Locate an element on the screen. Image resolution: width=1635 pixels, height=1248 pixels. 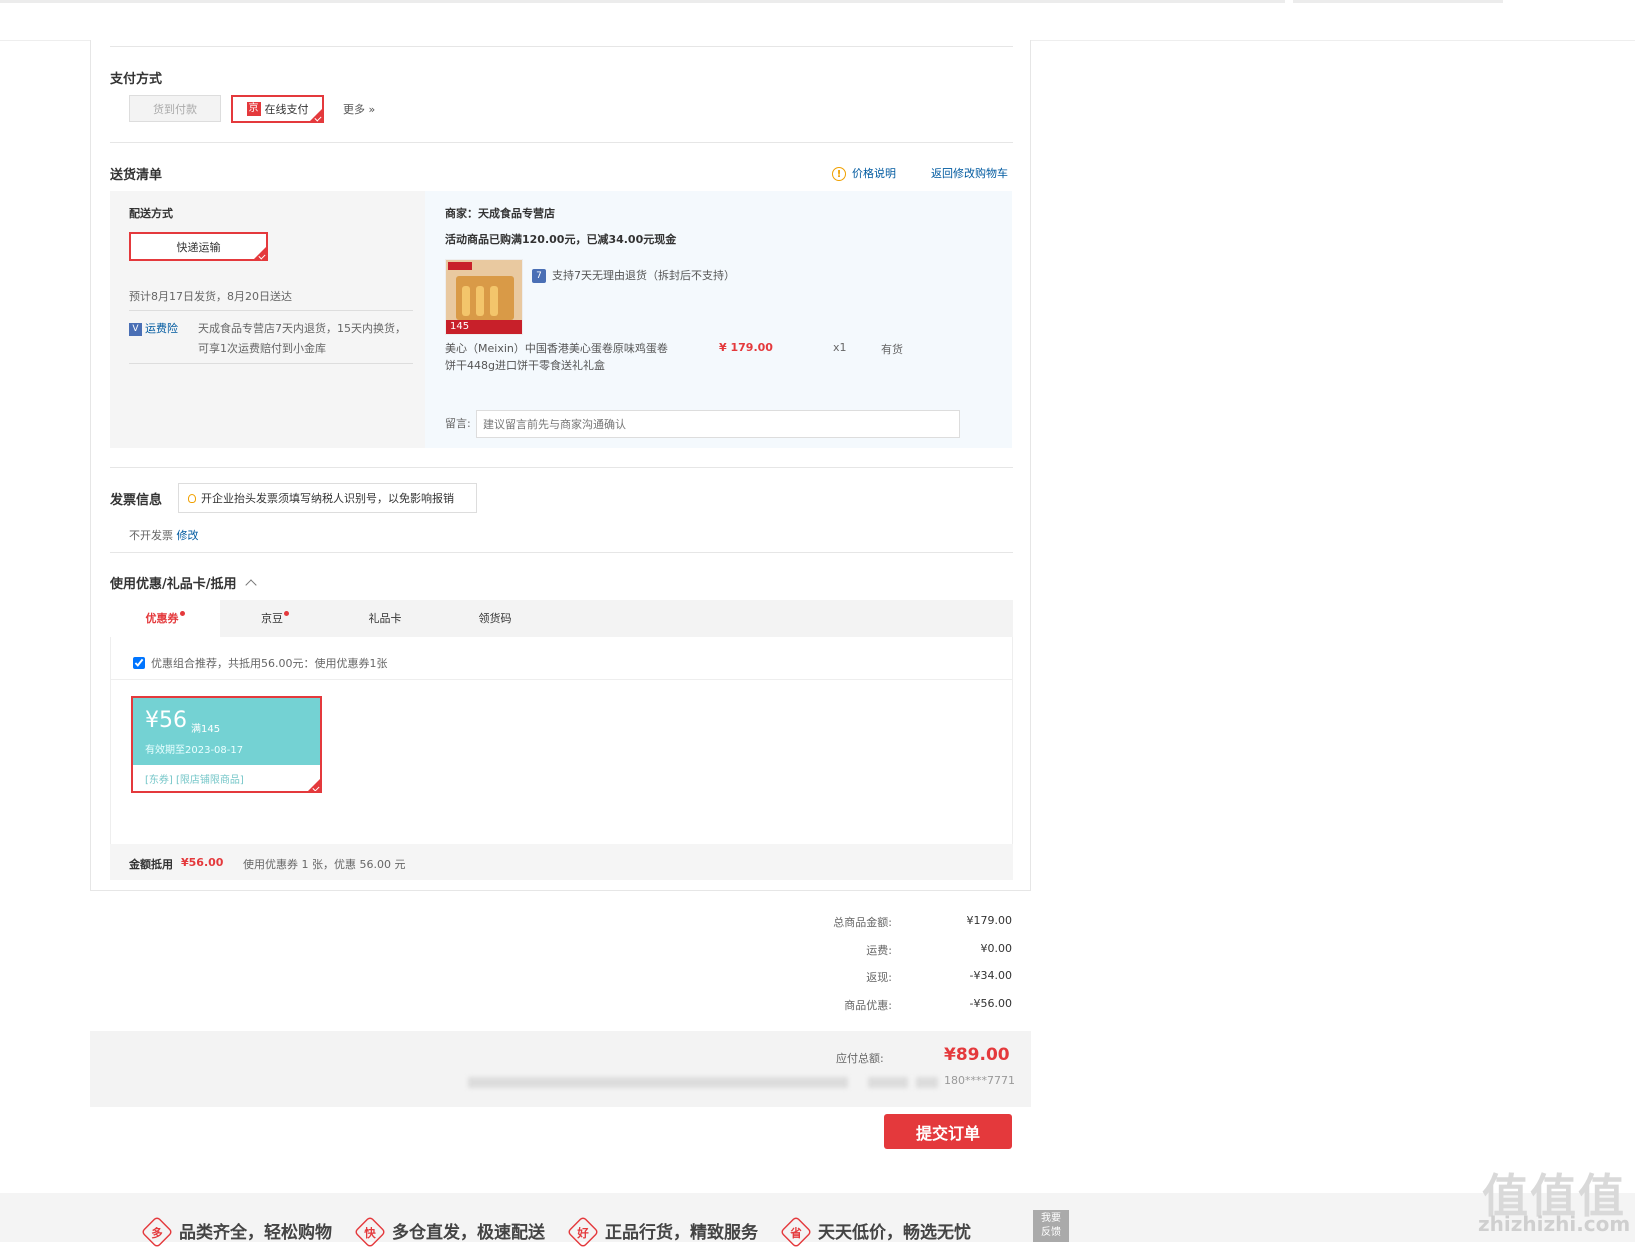
payment-title: 支付方式 is located at coordinates (136, 79).